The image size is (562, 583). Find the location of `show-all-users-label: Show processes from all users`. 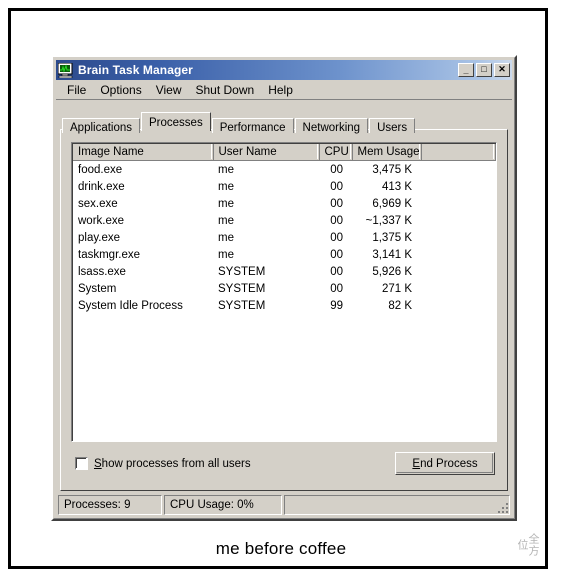

show-all-users-label: Show processes from all users is located at coordinates (172, 464).